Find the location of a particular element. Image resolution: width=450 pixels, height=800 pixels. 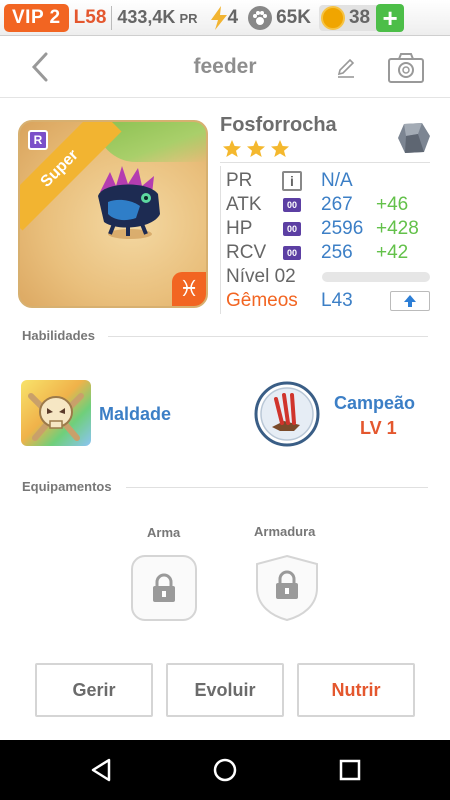

pet-stars is located at coordinates (256, 149).